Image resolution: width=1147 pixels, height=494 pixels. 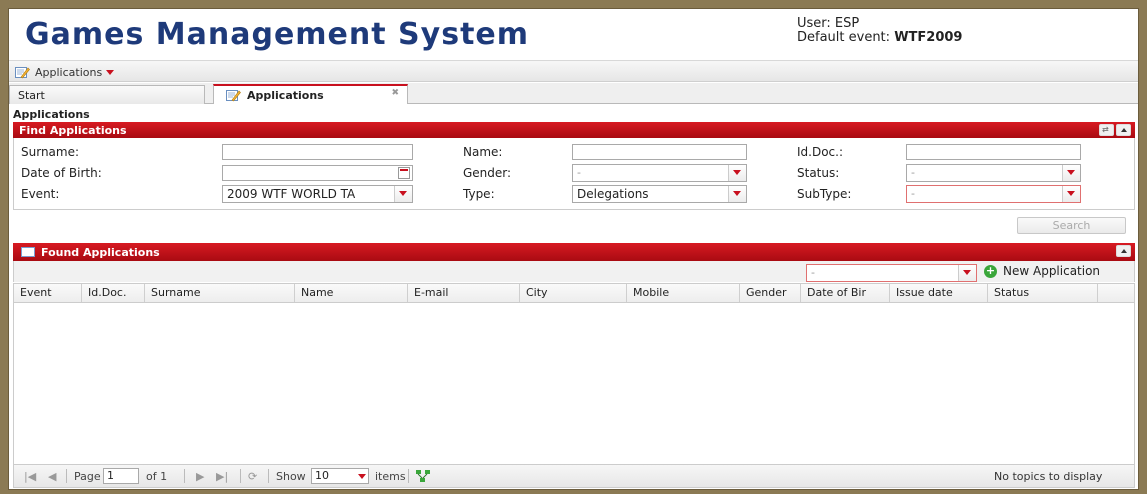 I want to click on column-header: Id.Doc., so click(x=113, y=293).